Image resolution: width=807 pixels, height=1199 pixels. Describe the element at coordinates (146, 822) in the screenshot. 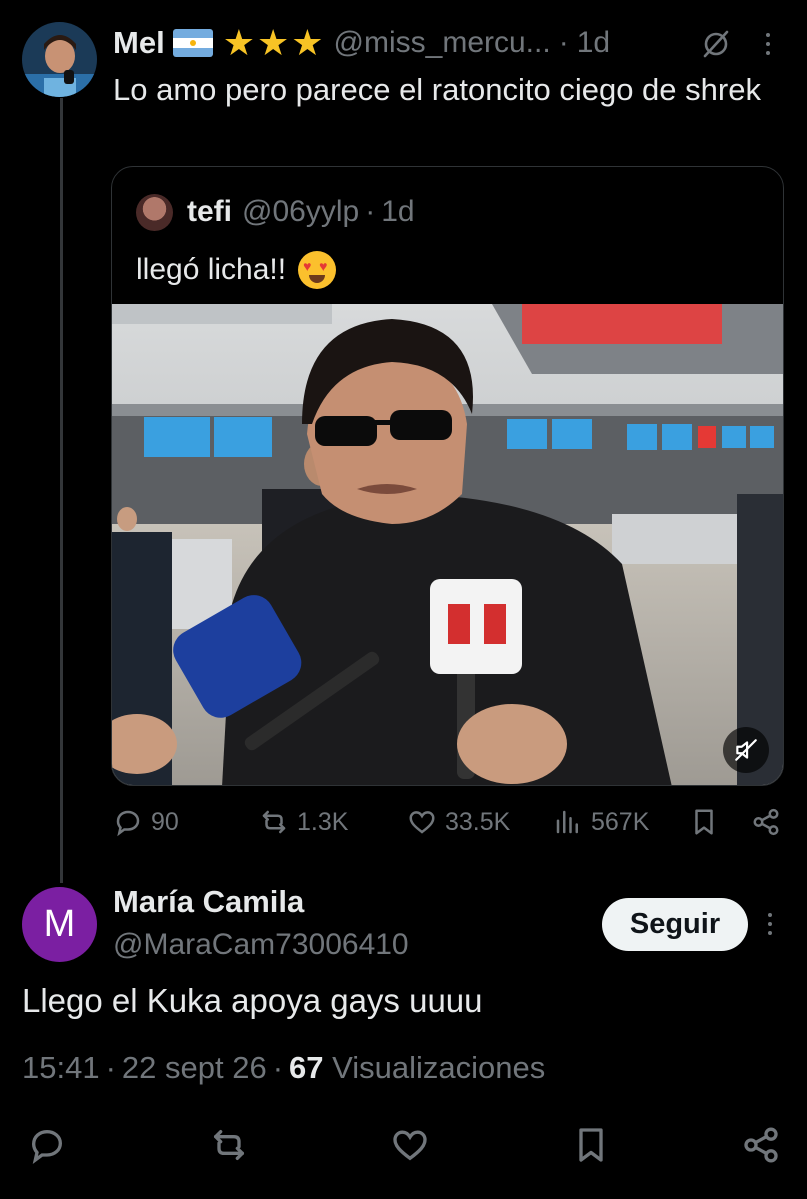

I see `reply-button: 90` at that location.